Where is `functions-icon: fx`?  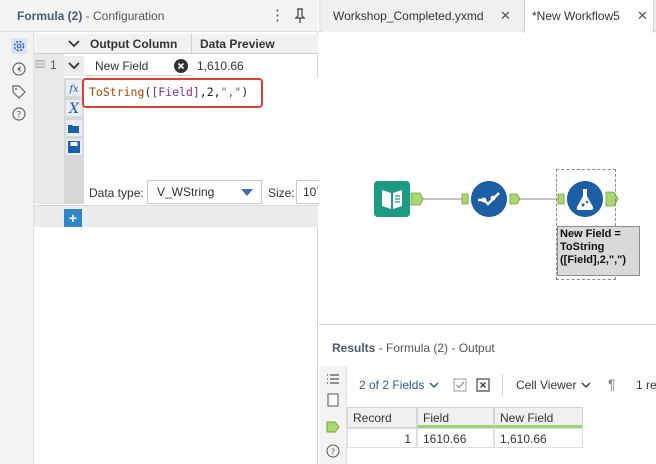
functions-icon: fx is located at coordinates (74, 88).